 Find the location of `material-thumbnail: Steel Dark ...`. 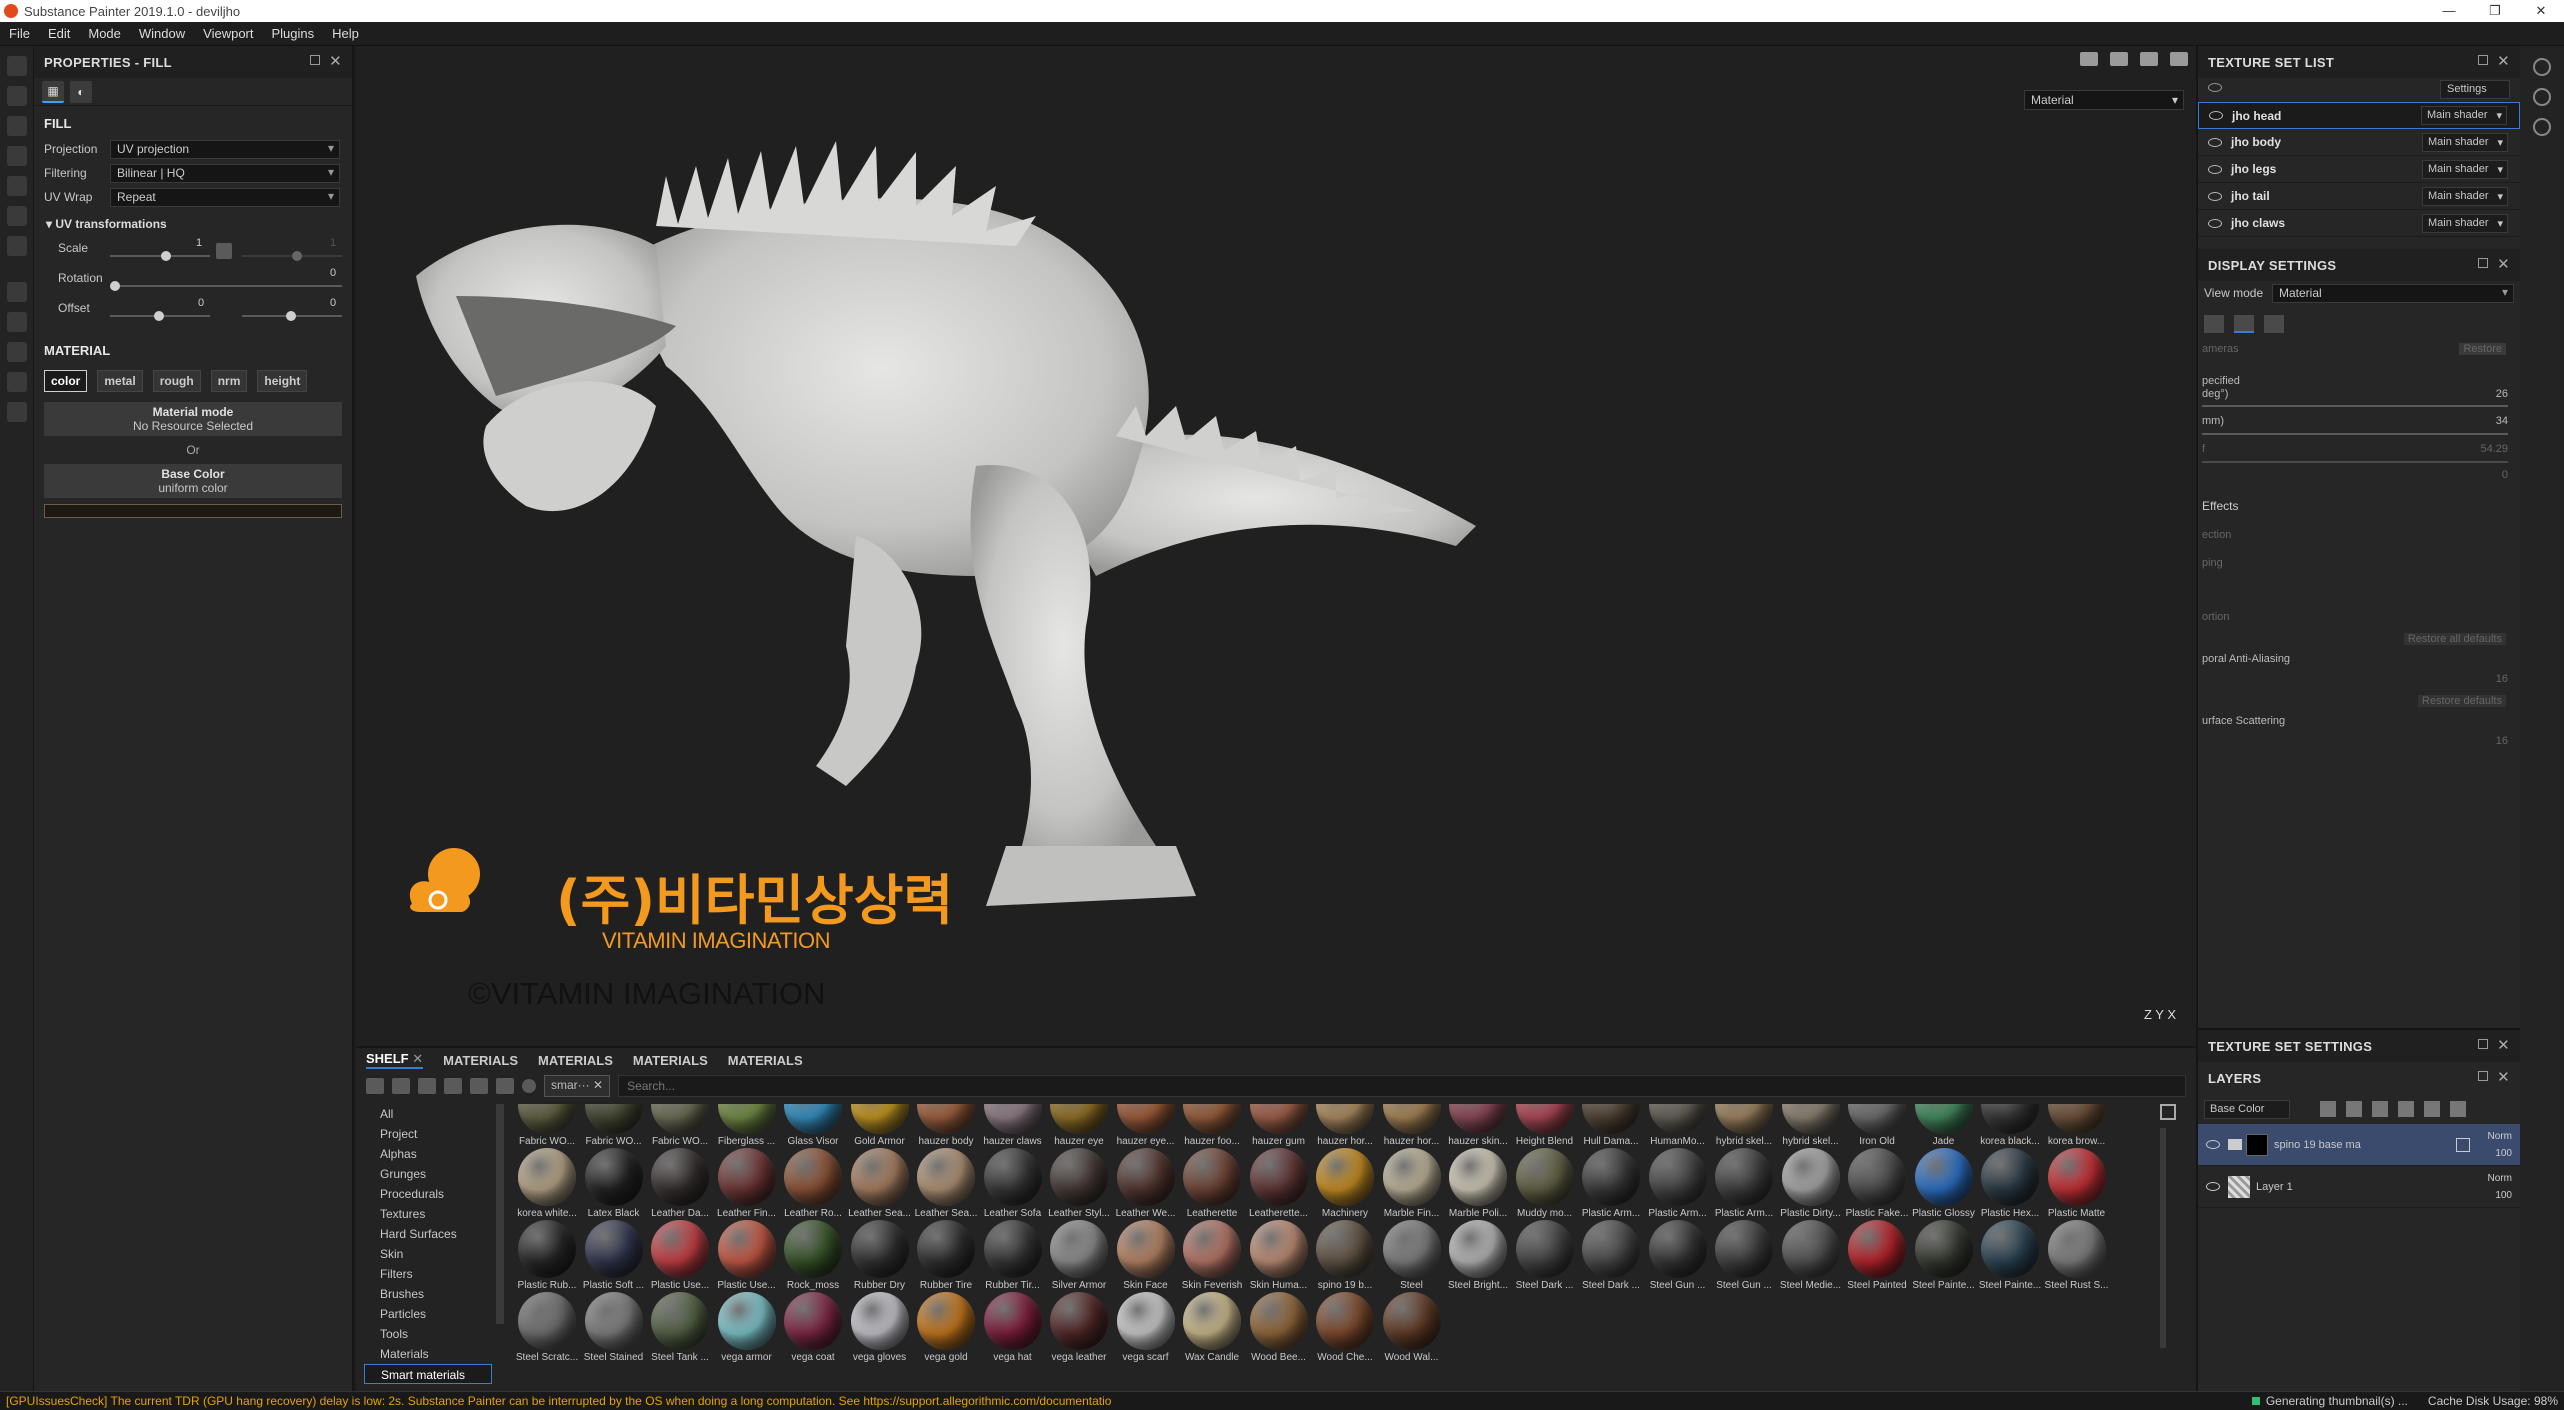

material-thumbnail: Steel Dark ... is located at coordinates (1545, 1255).